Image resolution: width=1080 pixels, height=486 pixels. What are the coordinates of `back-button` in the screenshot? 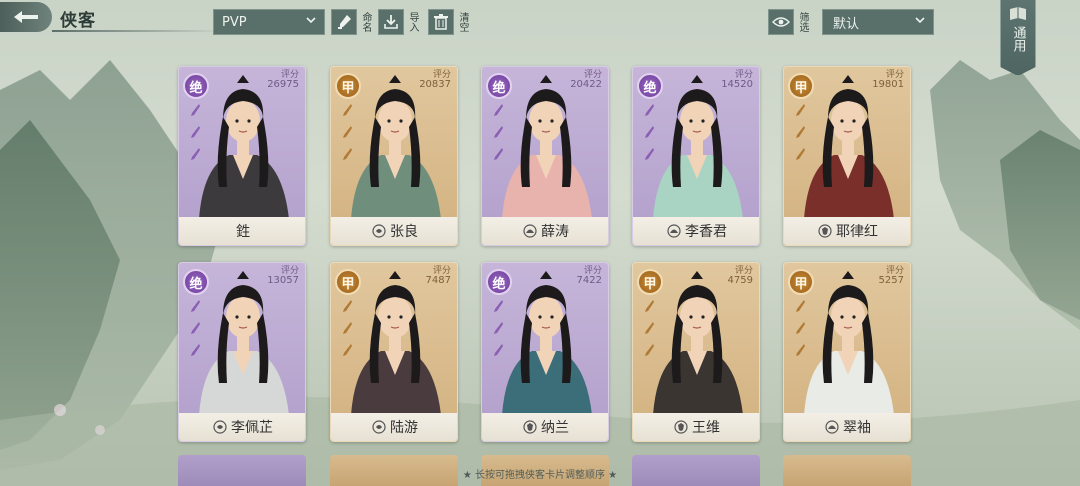 It's located at (26, 17).